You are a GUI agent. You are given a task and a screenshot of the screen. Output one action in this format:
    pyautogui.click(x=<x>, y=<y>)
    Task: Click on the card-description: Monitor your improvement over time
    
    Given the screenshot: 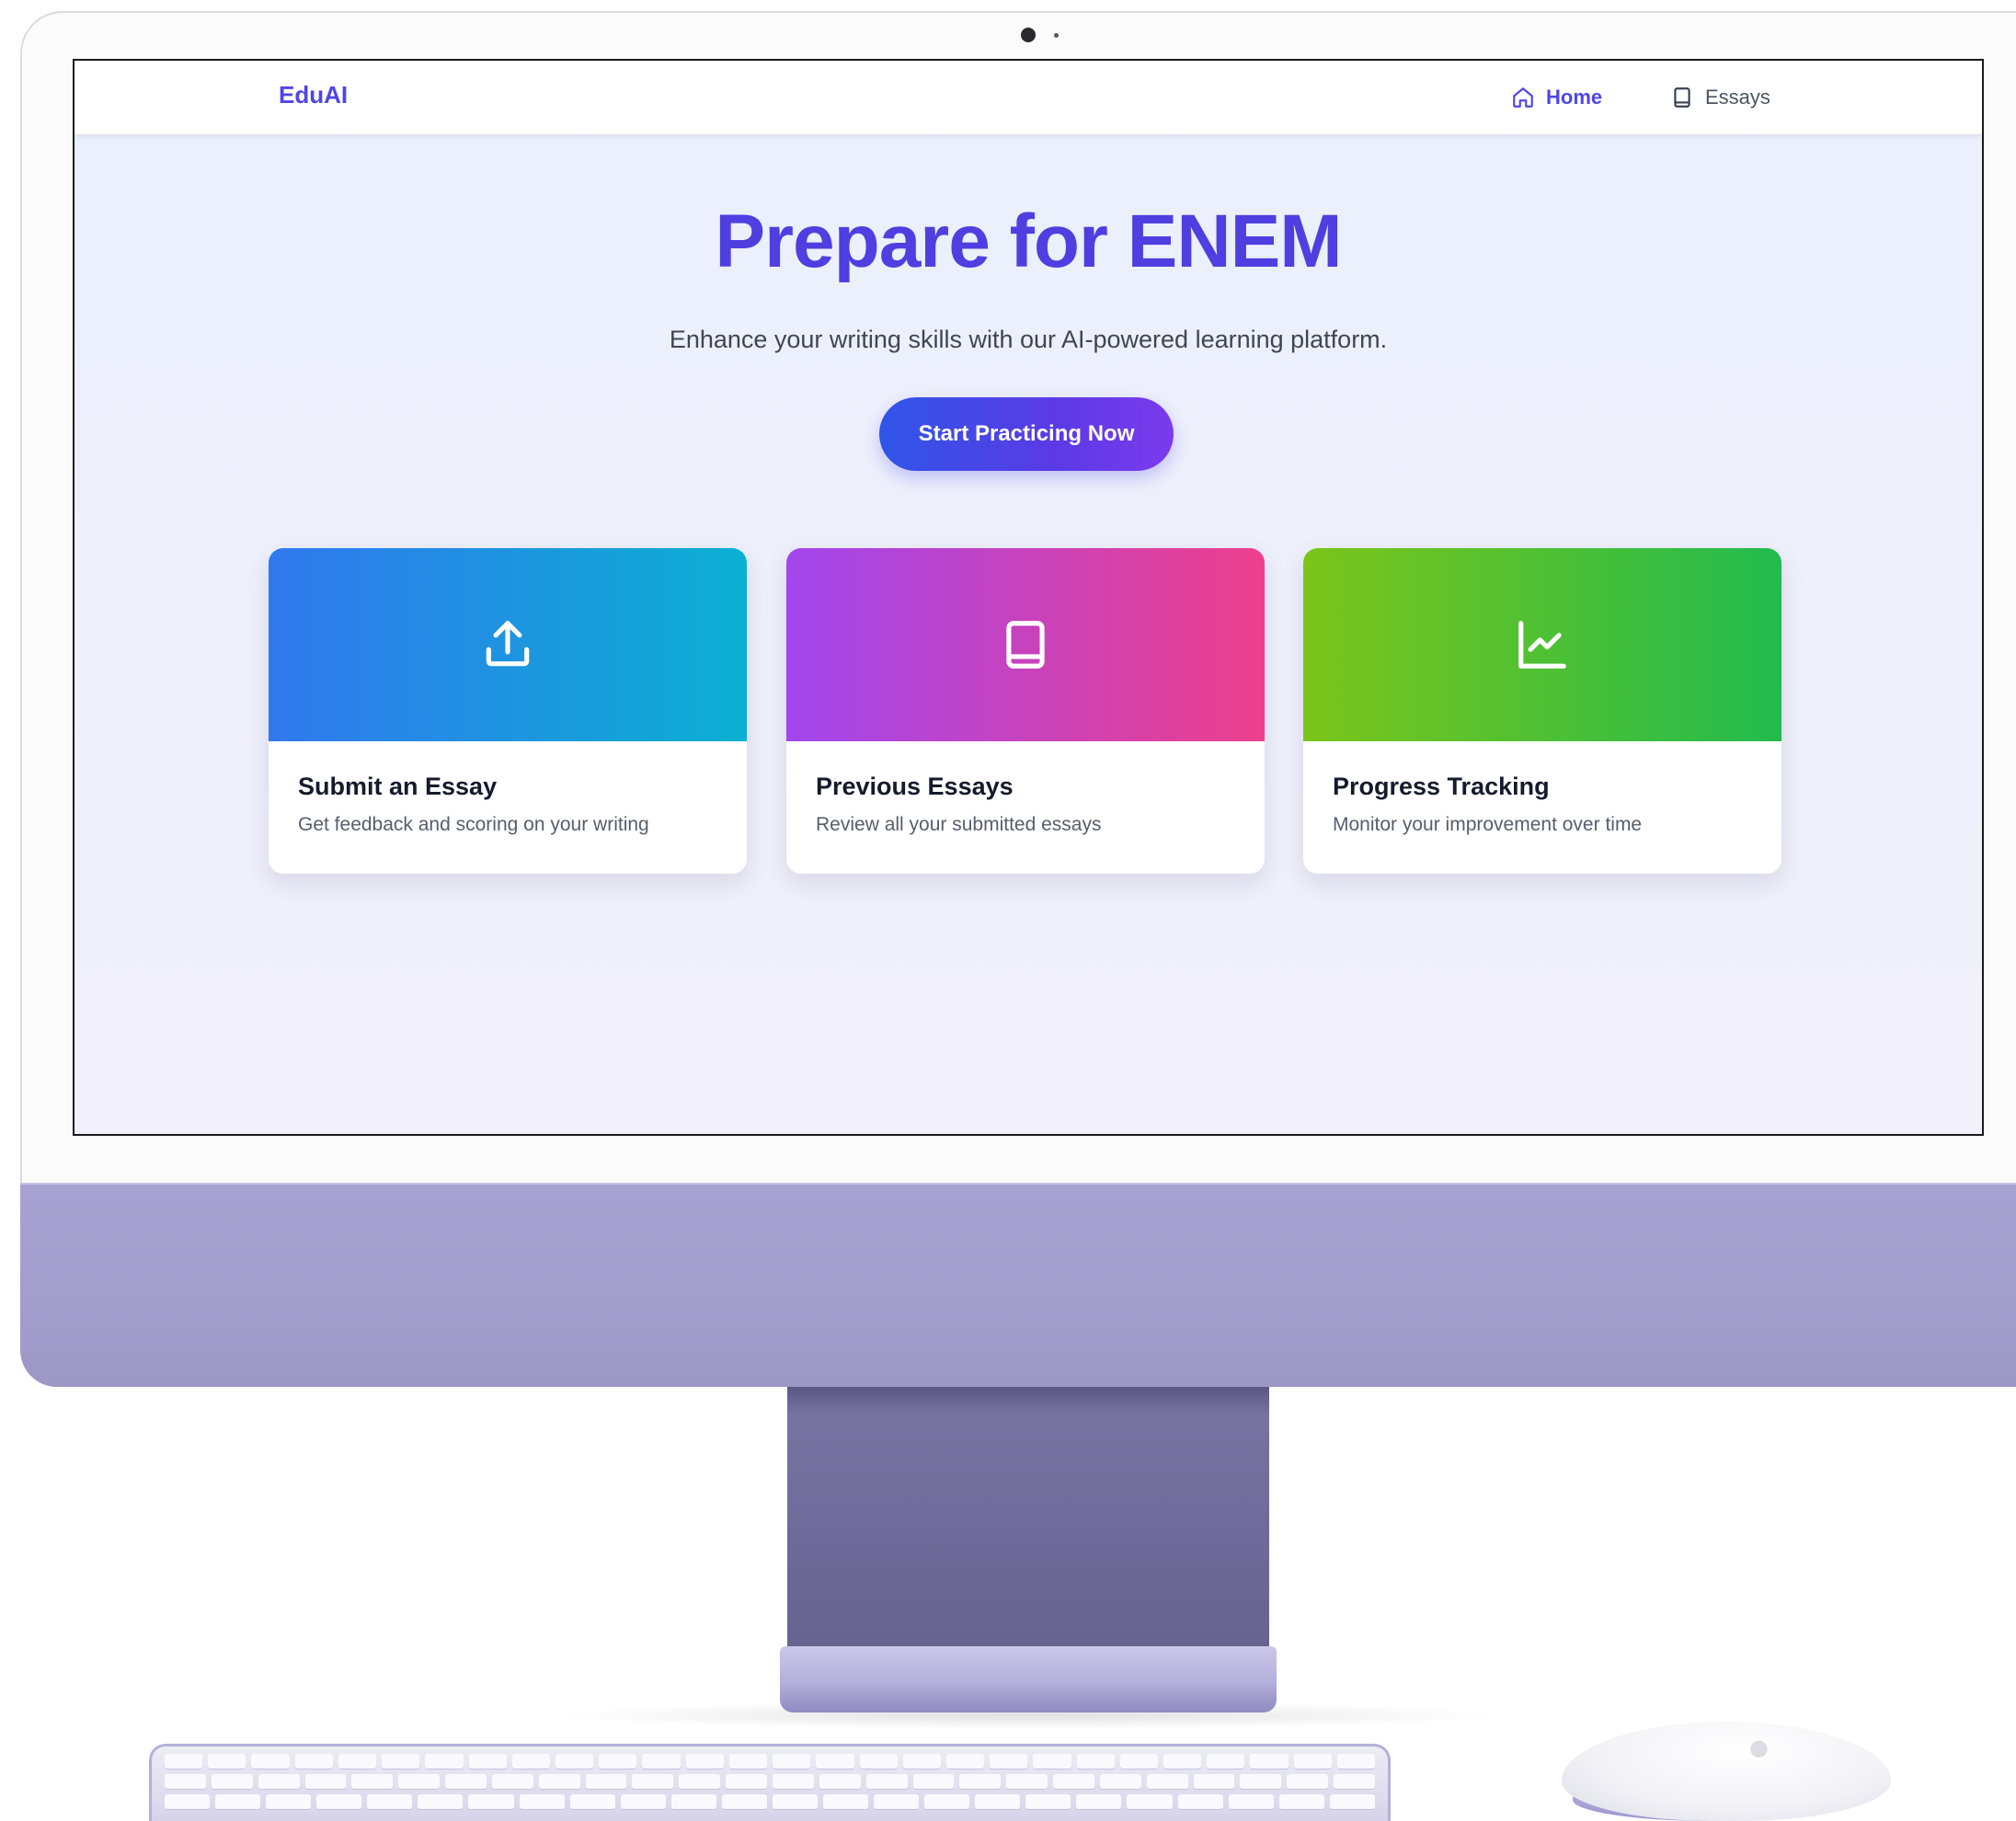 What is the action you would take?
    pyautogui.click(x=1488, y=825)
    